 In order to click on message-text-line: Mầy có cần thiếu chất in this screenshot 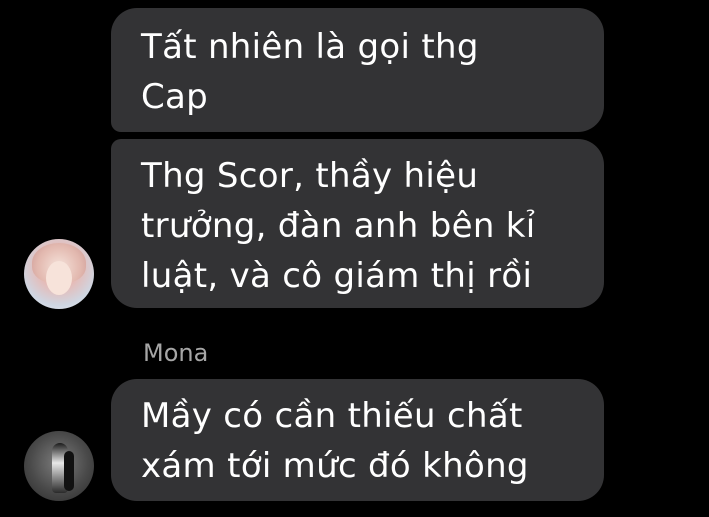, I will do `click(332, 416)`.